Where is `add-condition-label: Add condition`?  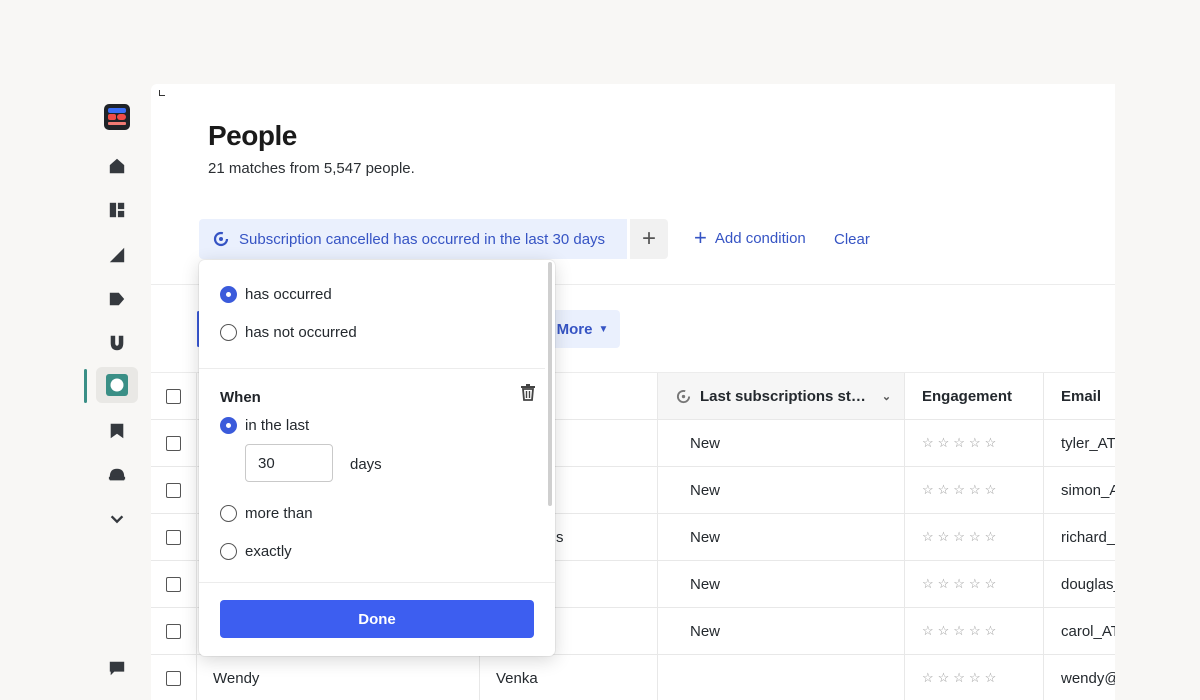 add-condition-label: Add condition is located at coordinates (760, 238).